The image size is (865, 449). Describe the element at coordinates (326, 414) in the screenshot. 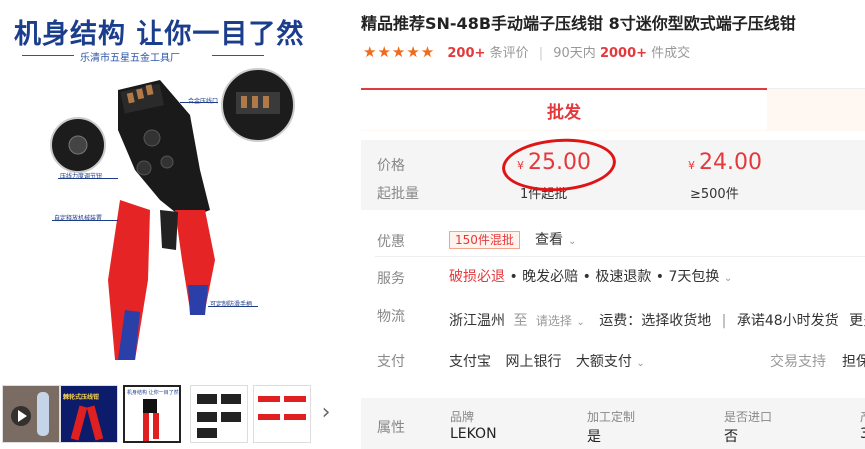

I see `chevron-right-icon: ›` at that location.